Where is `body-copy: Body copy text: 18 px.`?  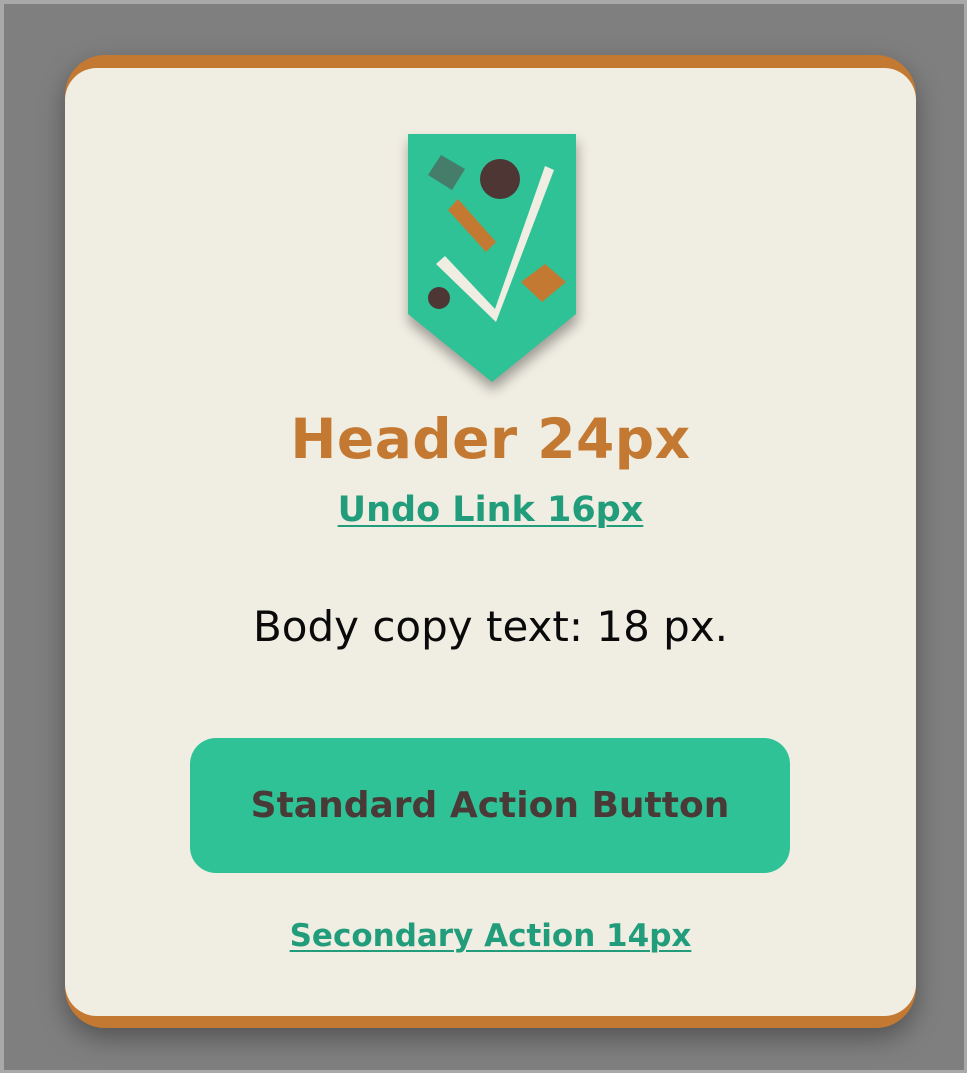
body-copy: Body copy text: 18 px. is located at coordinates (490, 626).